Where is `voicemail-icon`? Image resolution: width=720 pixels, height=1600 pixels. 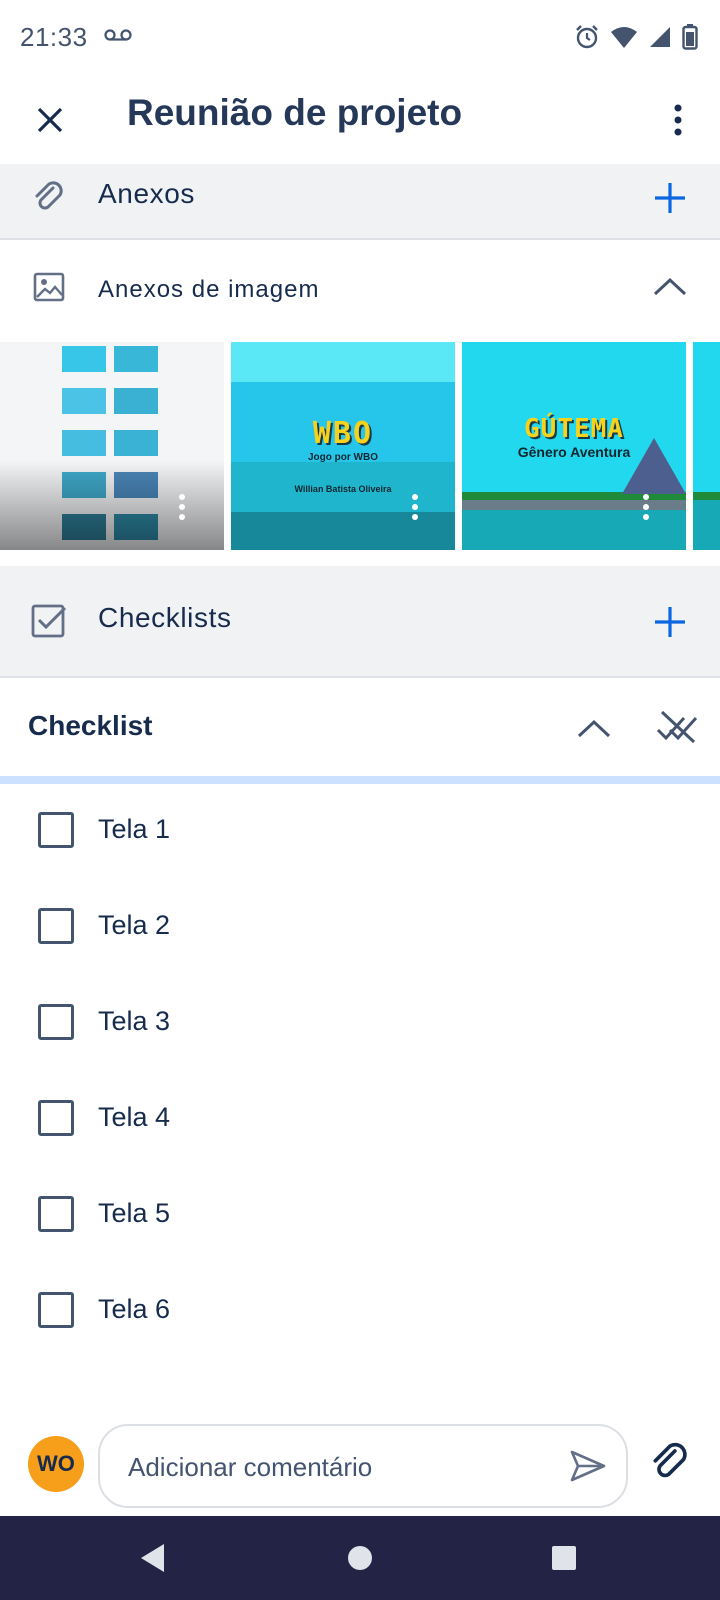 voicemail-icon is located at coordinates (118, 35).